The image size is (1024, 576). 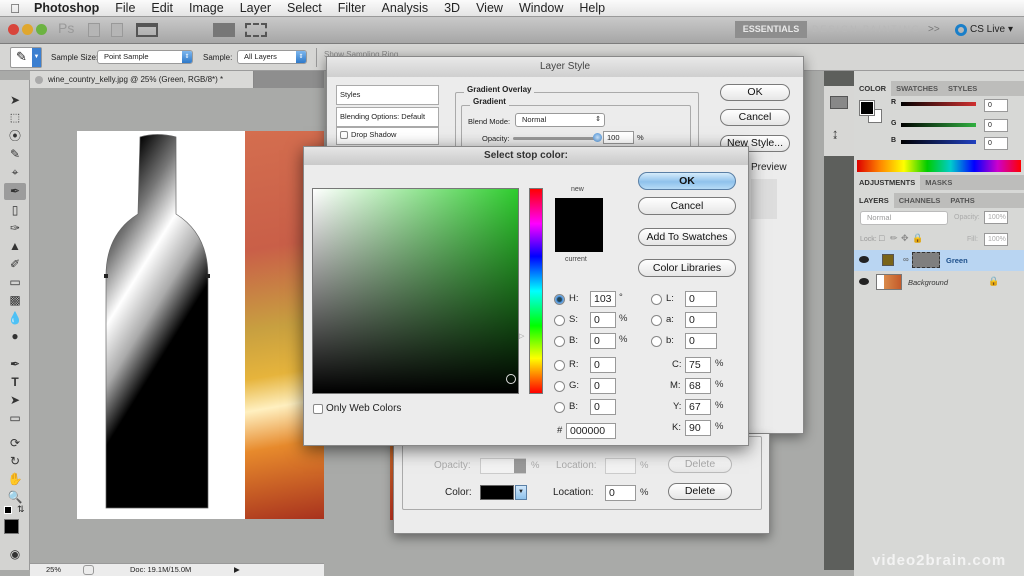 What do you see at coordinates (15, 282) in the screenshot?
I see `eraser-tool-icon: ▭` at bounding box center [15, 282].